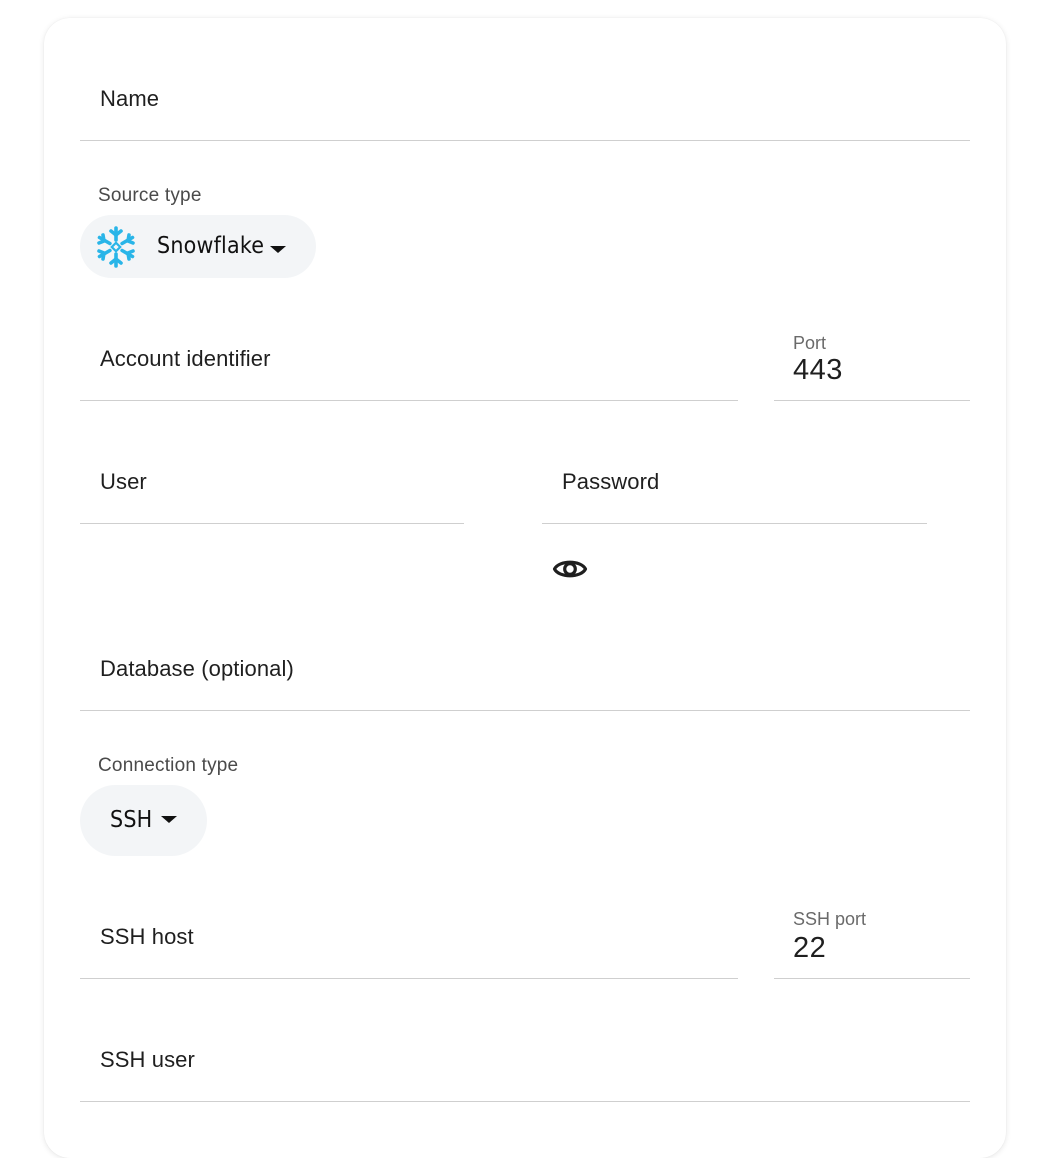  Describe the element at coordinates (150, 195) in the screenshot. I see `source-type-label: Source type` at that location.